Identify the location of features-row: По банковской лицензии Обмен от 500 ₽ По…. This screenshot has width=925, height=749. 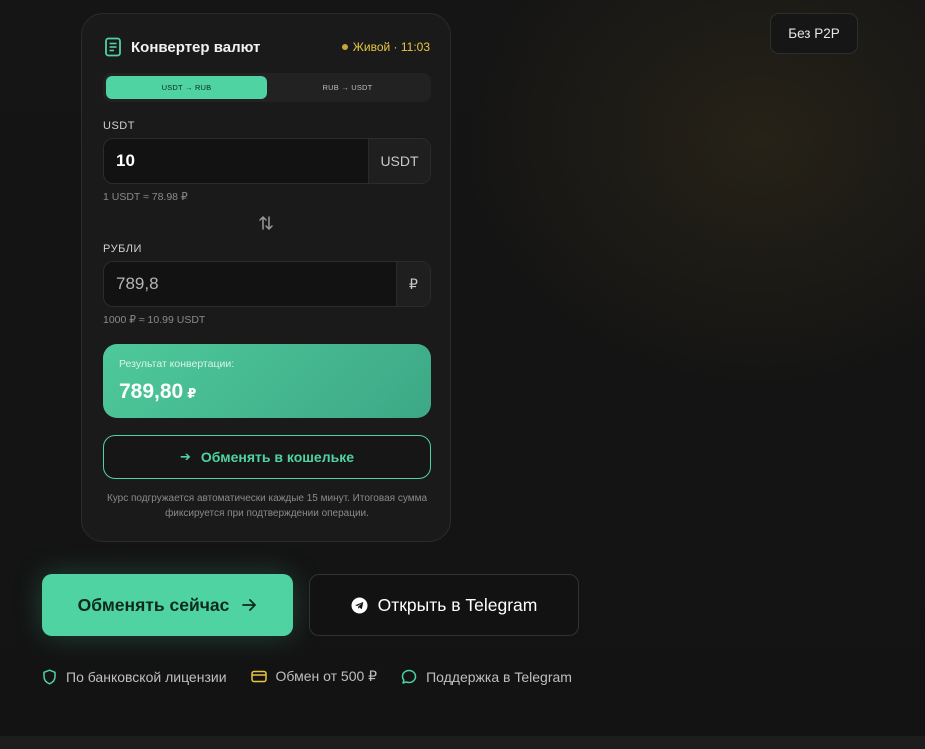
(319, 676).